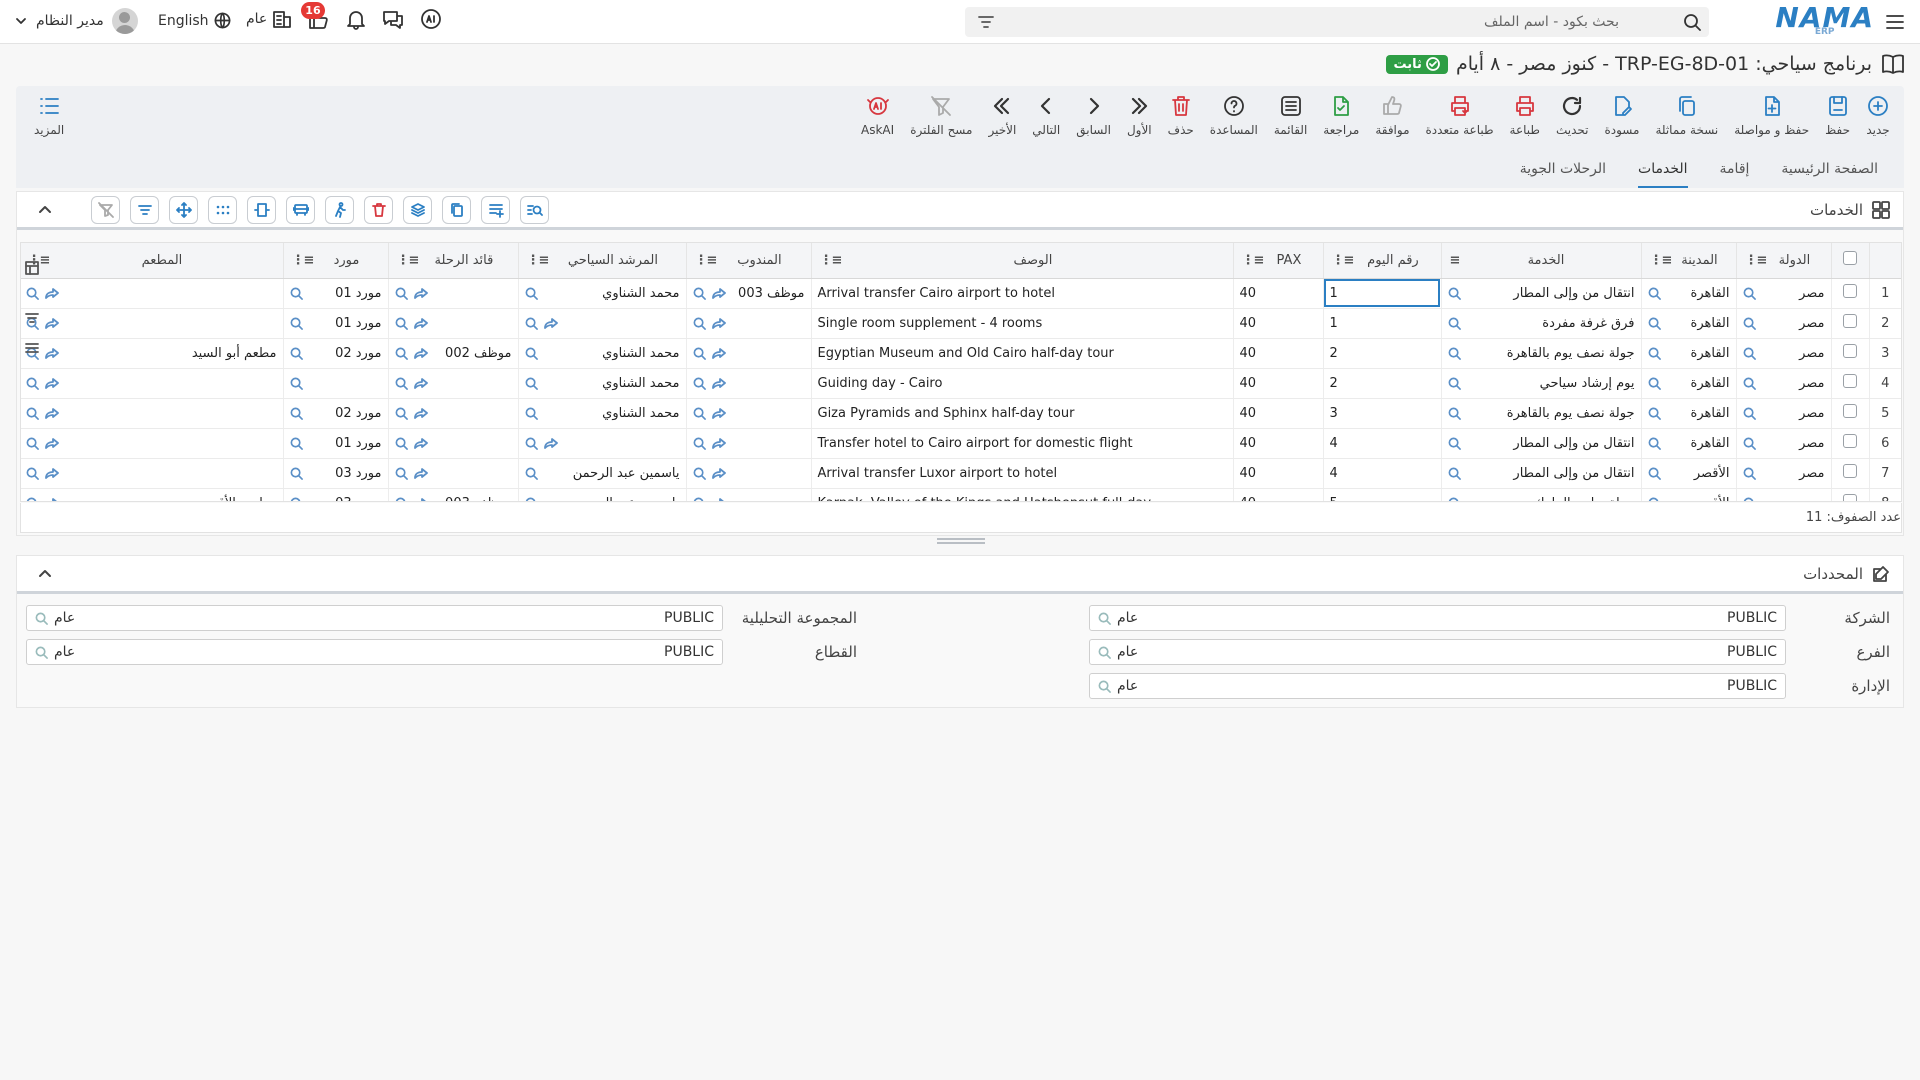 The height and width of the screenshot is (1080, 1920). What do you see at coordinates (1437, 618) in the screenshot?
I see `company-input: PUBLIC عام` at bounding box center [1437, 618].